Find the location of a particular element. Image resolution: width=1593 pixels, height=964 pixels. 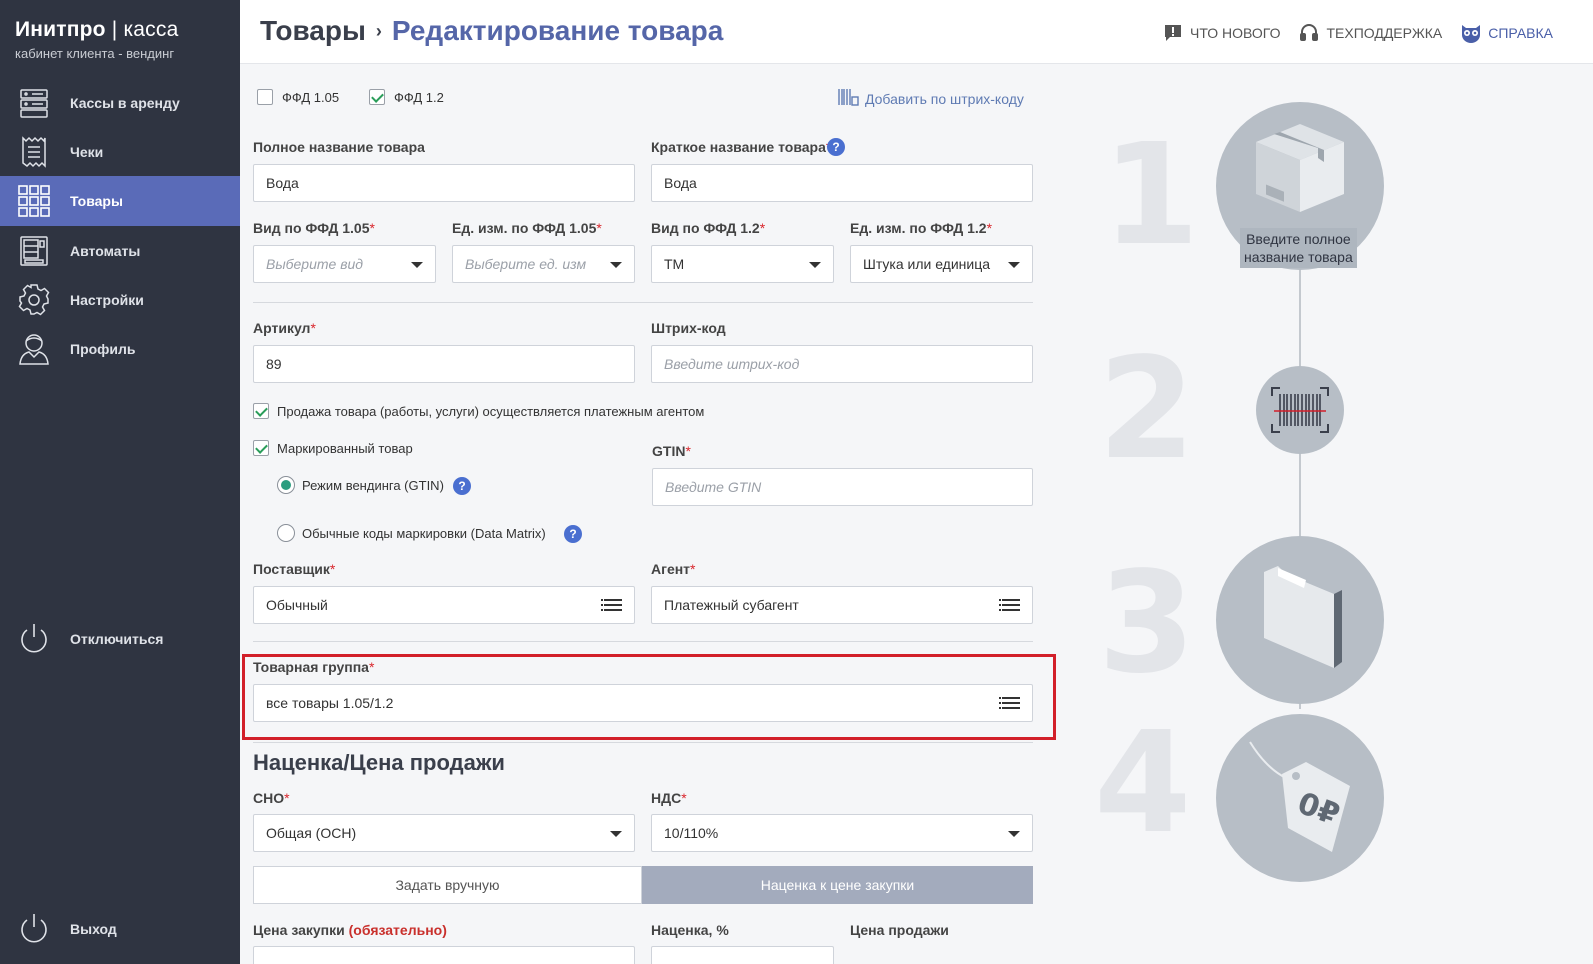

purchase-price-input is located at coordinates (444, 955).